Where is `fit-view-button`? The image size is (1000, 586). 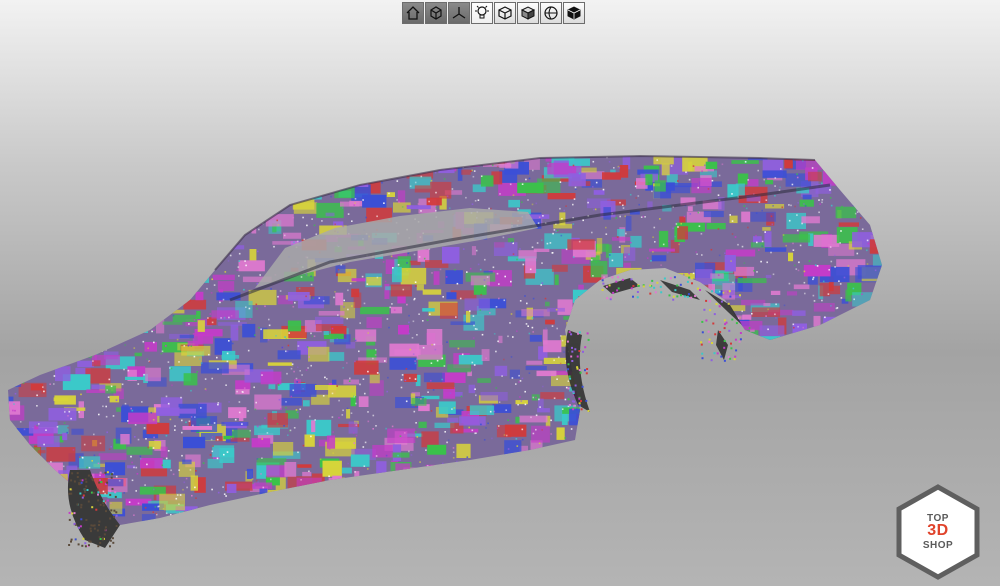 fit-view-button is located at coordinates (436, 13).